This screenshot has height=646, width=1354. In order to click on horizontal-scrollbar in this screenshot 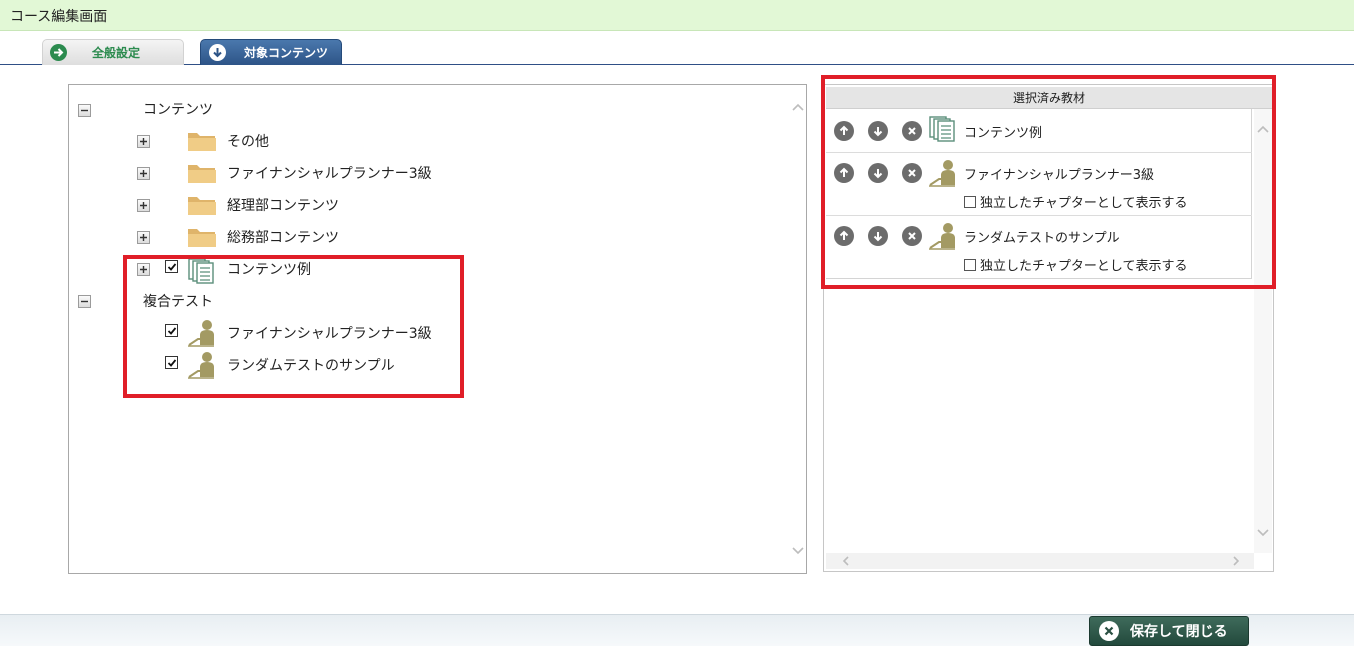, I will do `click(1040, 561)`.